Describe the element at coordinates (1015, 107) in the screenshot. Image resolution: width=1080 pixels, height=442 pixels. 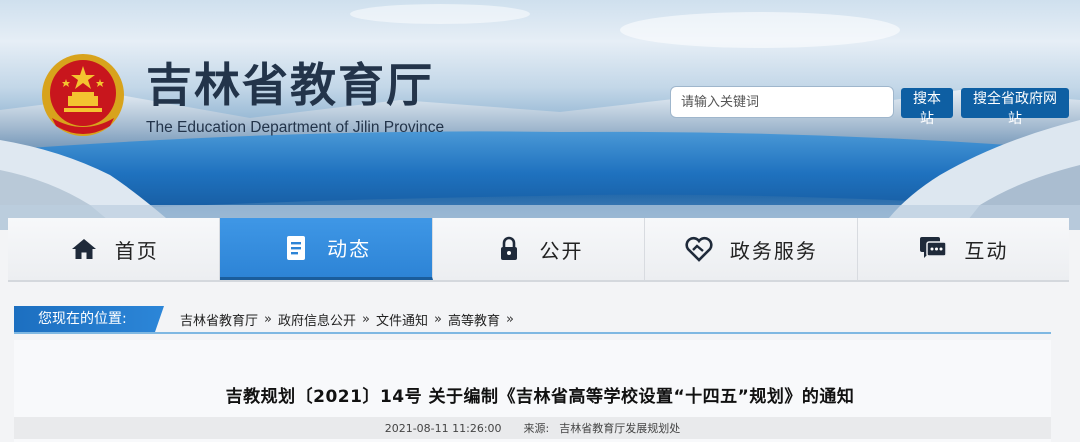
I see `search-all-government-sites-button: 搜全省政府网站` at that location.